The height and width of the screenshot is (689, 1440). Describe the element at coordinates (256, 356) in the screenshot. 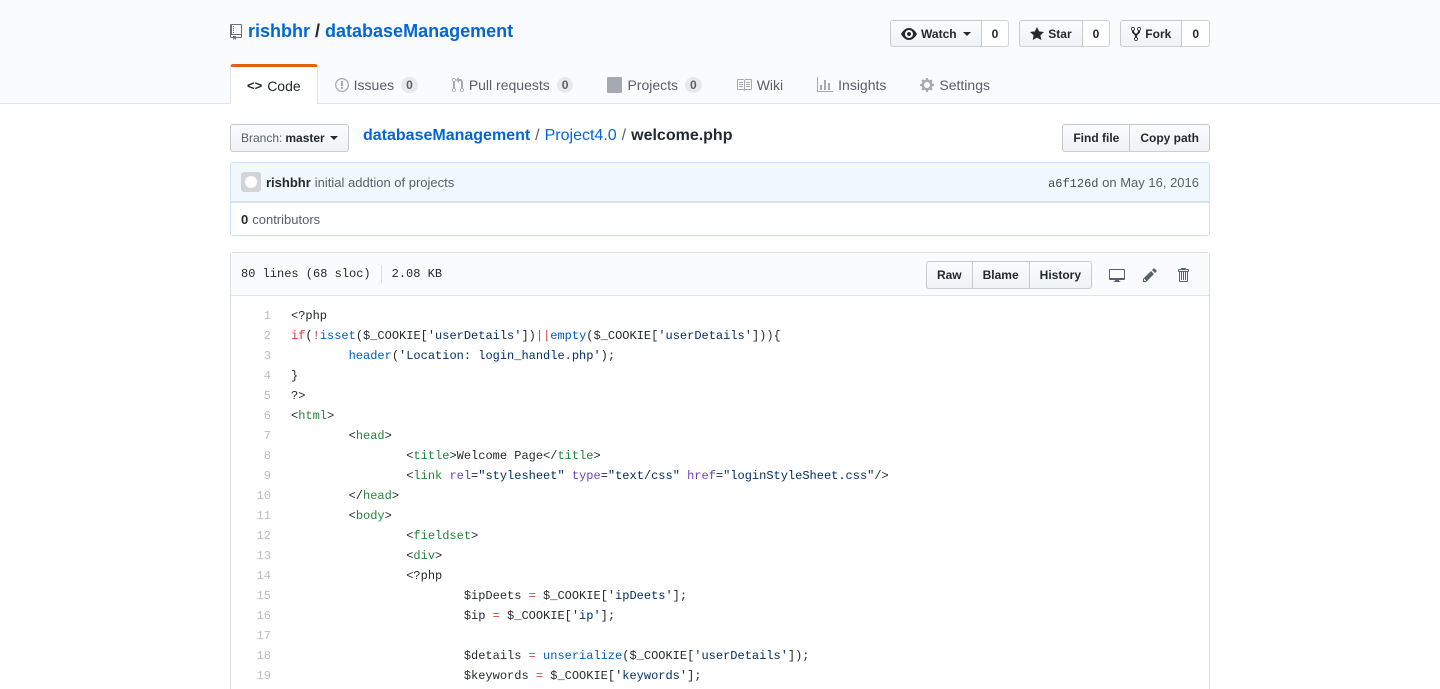

I see `line-number: 3` at that location.